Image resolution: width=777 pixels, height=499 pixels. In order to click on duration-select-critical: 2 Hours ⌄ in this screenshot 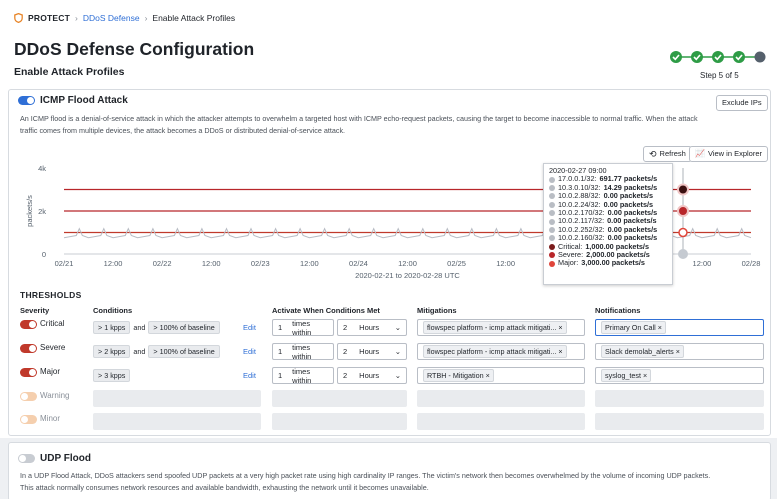, I will do `click(372, 327)`.